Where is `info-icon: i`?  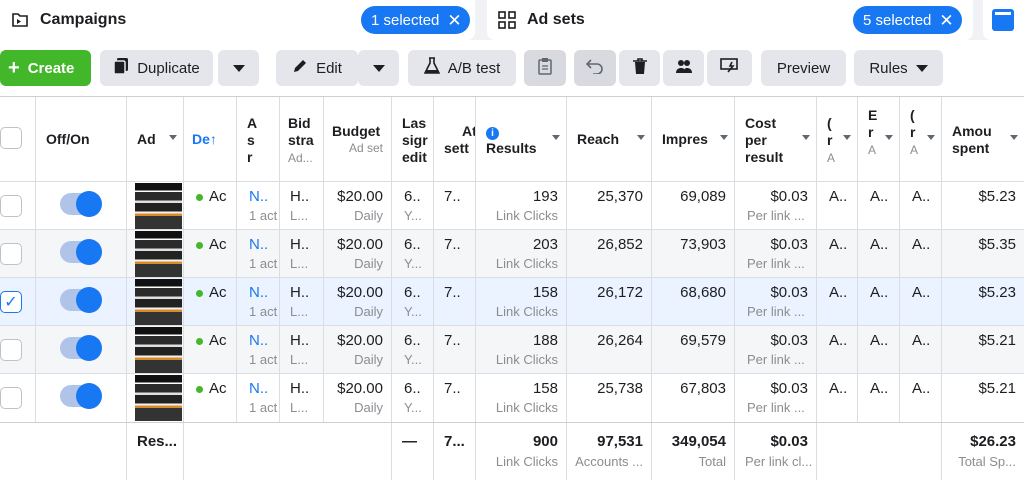 info-icon: i is located at coordinates (492, 133).